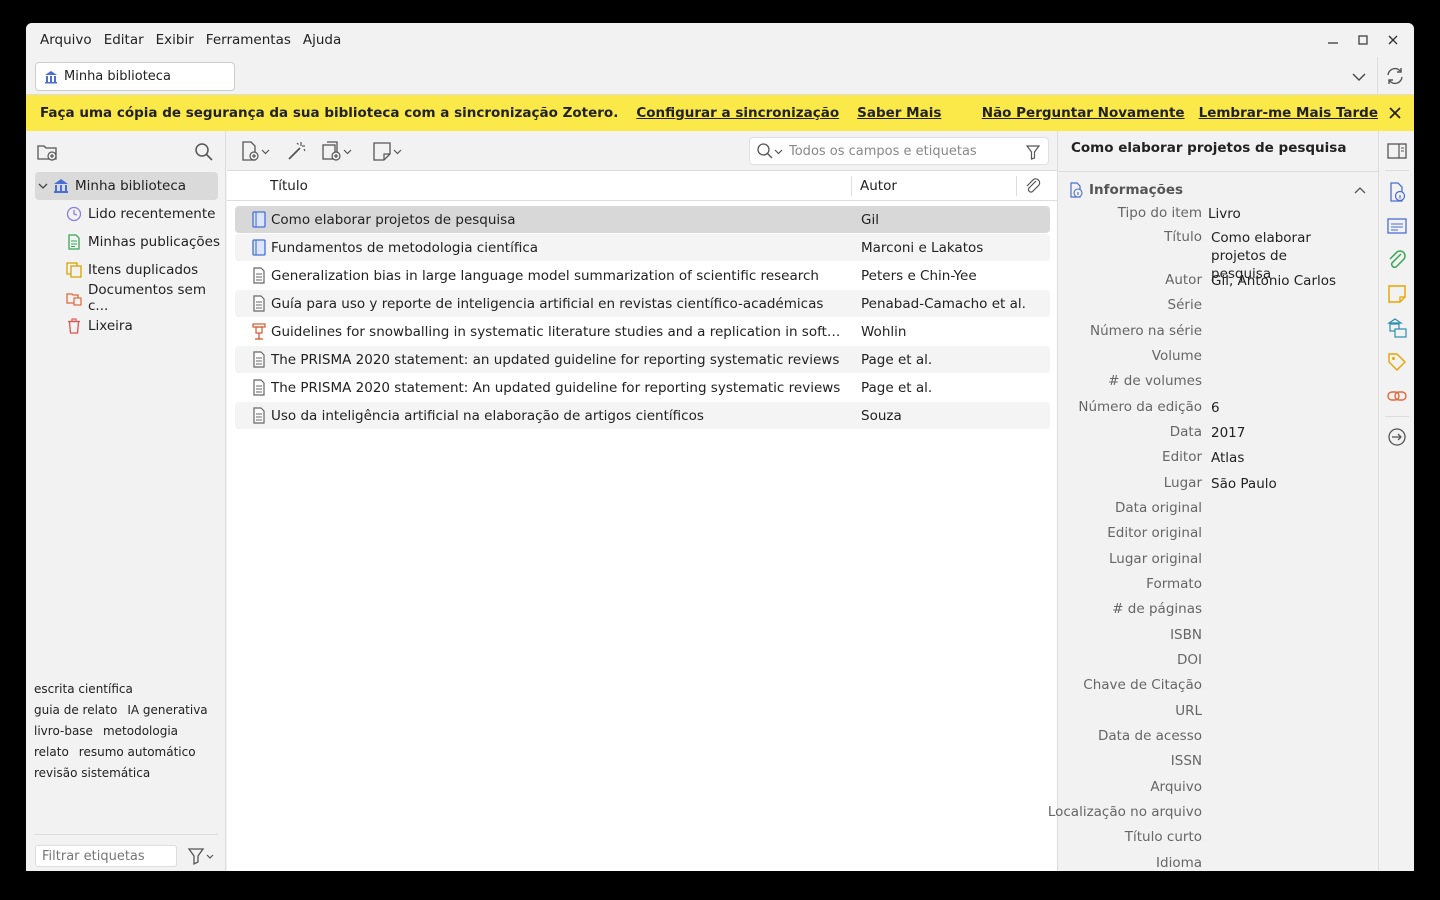  I want to click on item-title: Fundamentos de metodologia científica, so click(405, 247).